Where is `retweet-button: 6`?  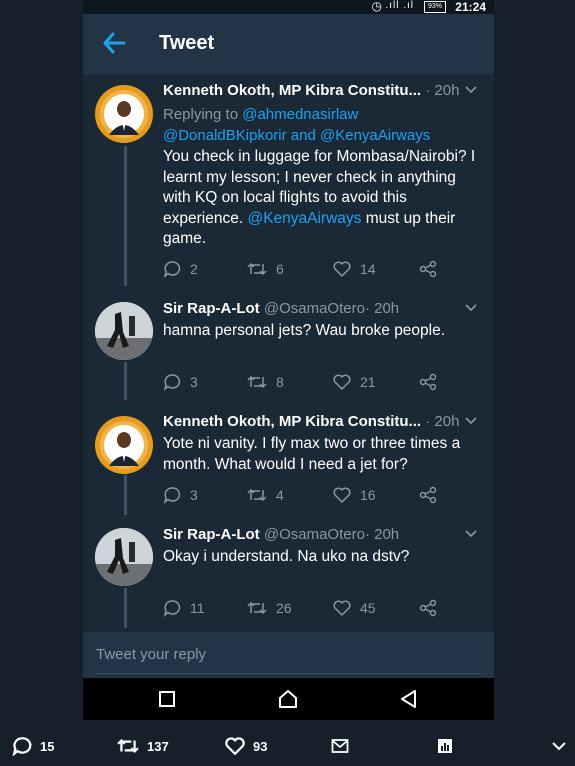 retweet-button: 6 is located at coordinates (265, 269).